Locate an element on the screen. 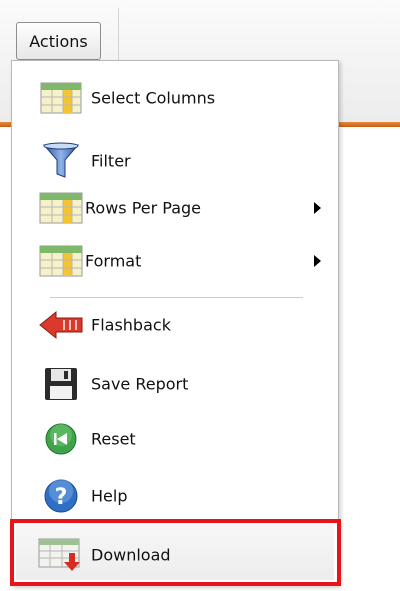  help-icon: ? is located at coordinates (61, 496).